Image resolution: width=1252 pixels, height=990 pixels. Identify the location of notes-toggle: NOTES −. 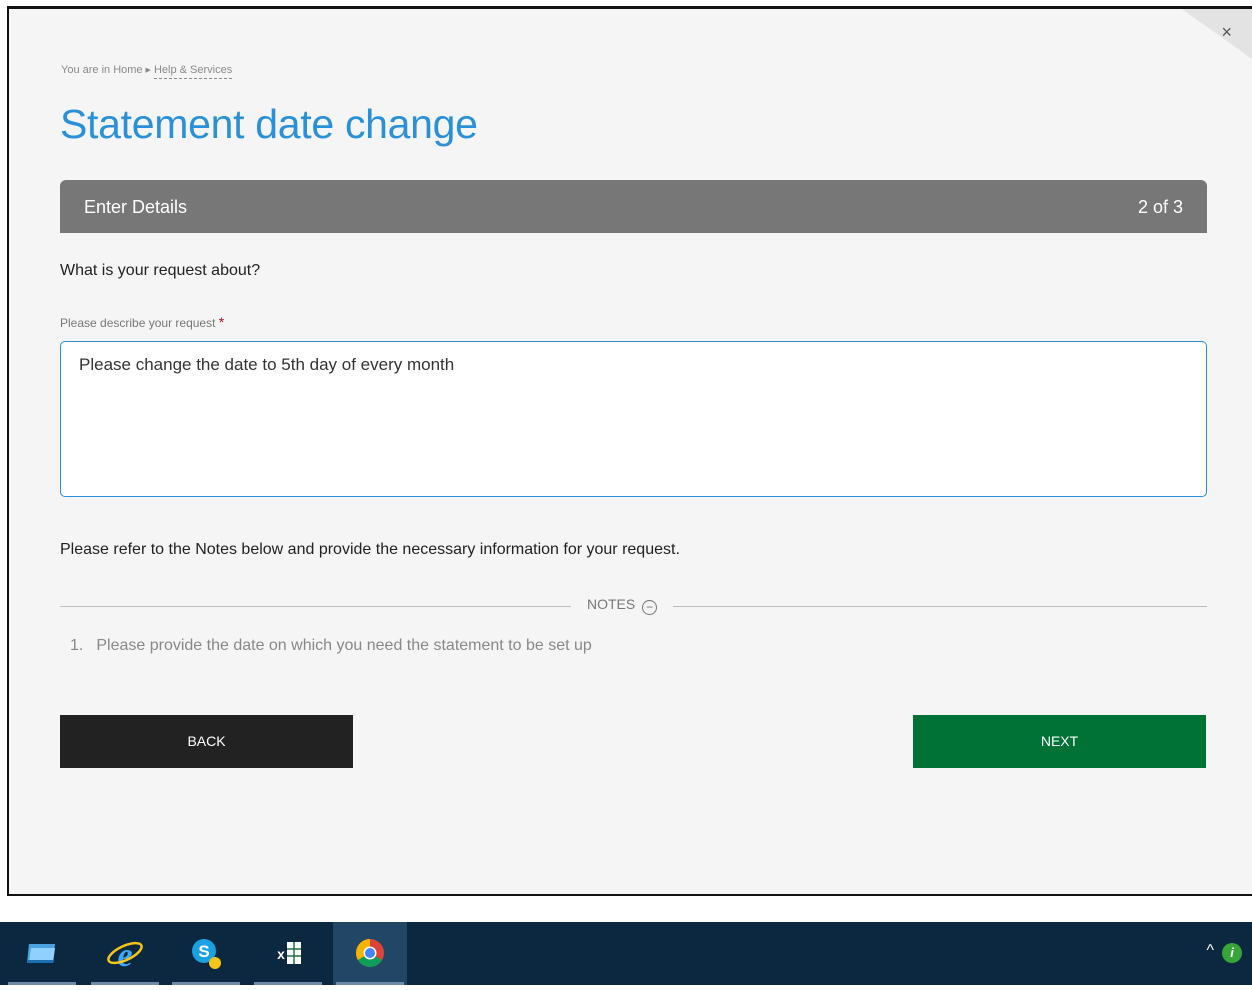
(622, 605).